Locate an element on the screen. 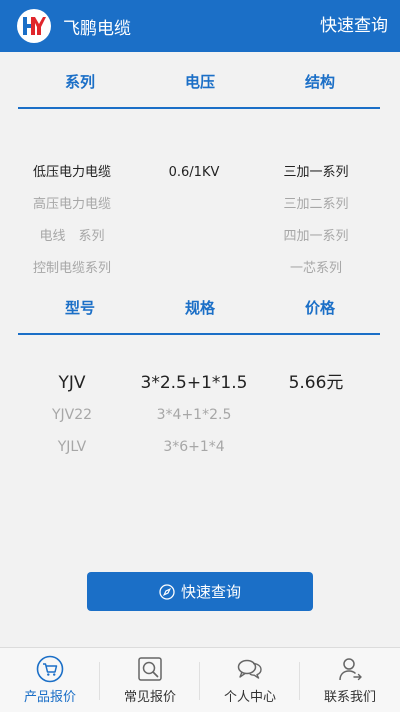  chat-bubbles-icon is located at coordinates (249, 669).